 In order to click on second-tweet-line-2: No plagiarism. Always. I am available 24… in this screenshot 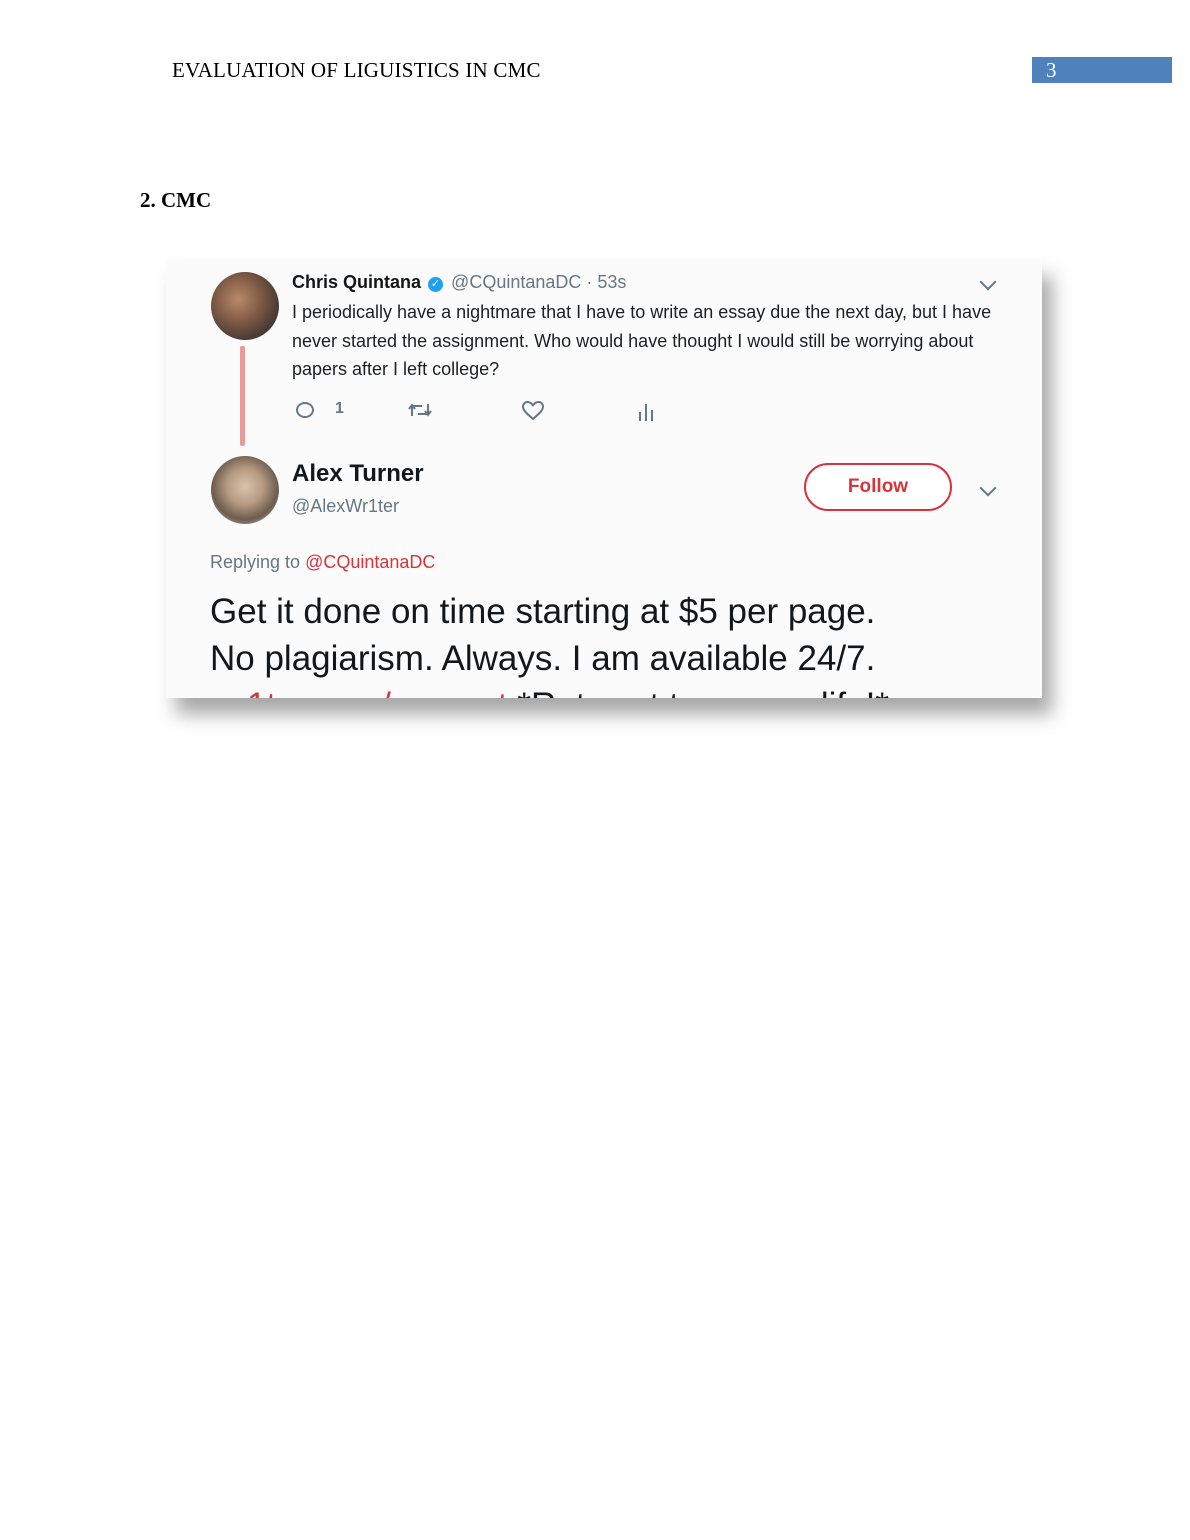, I will do `click(543, 658)`.